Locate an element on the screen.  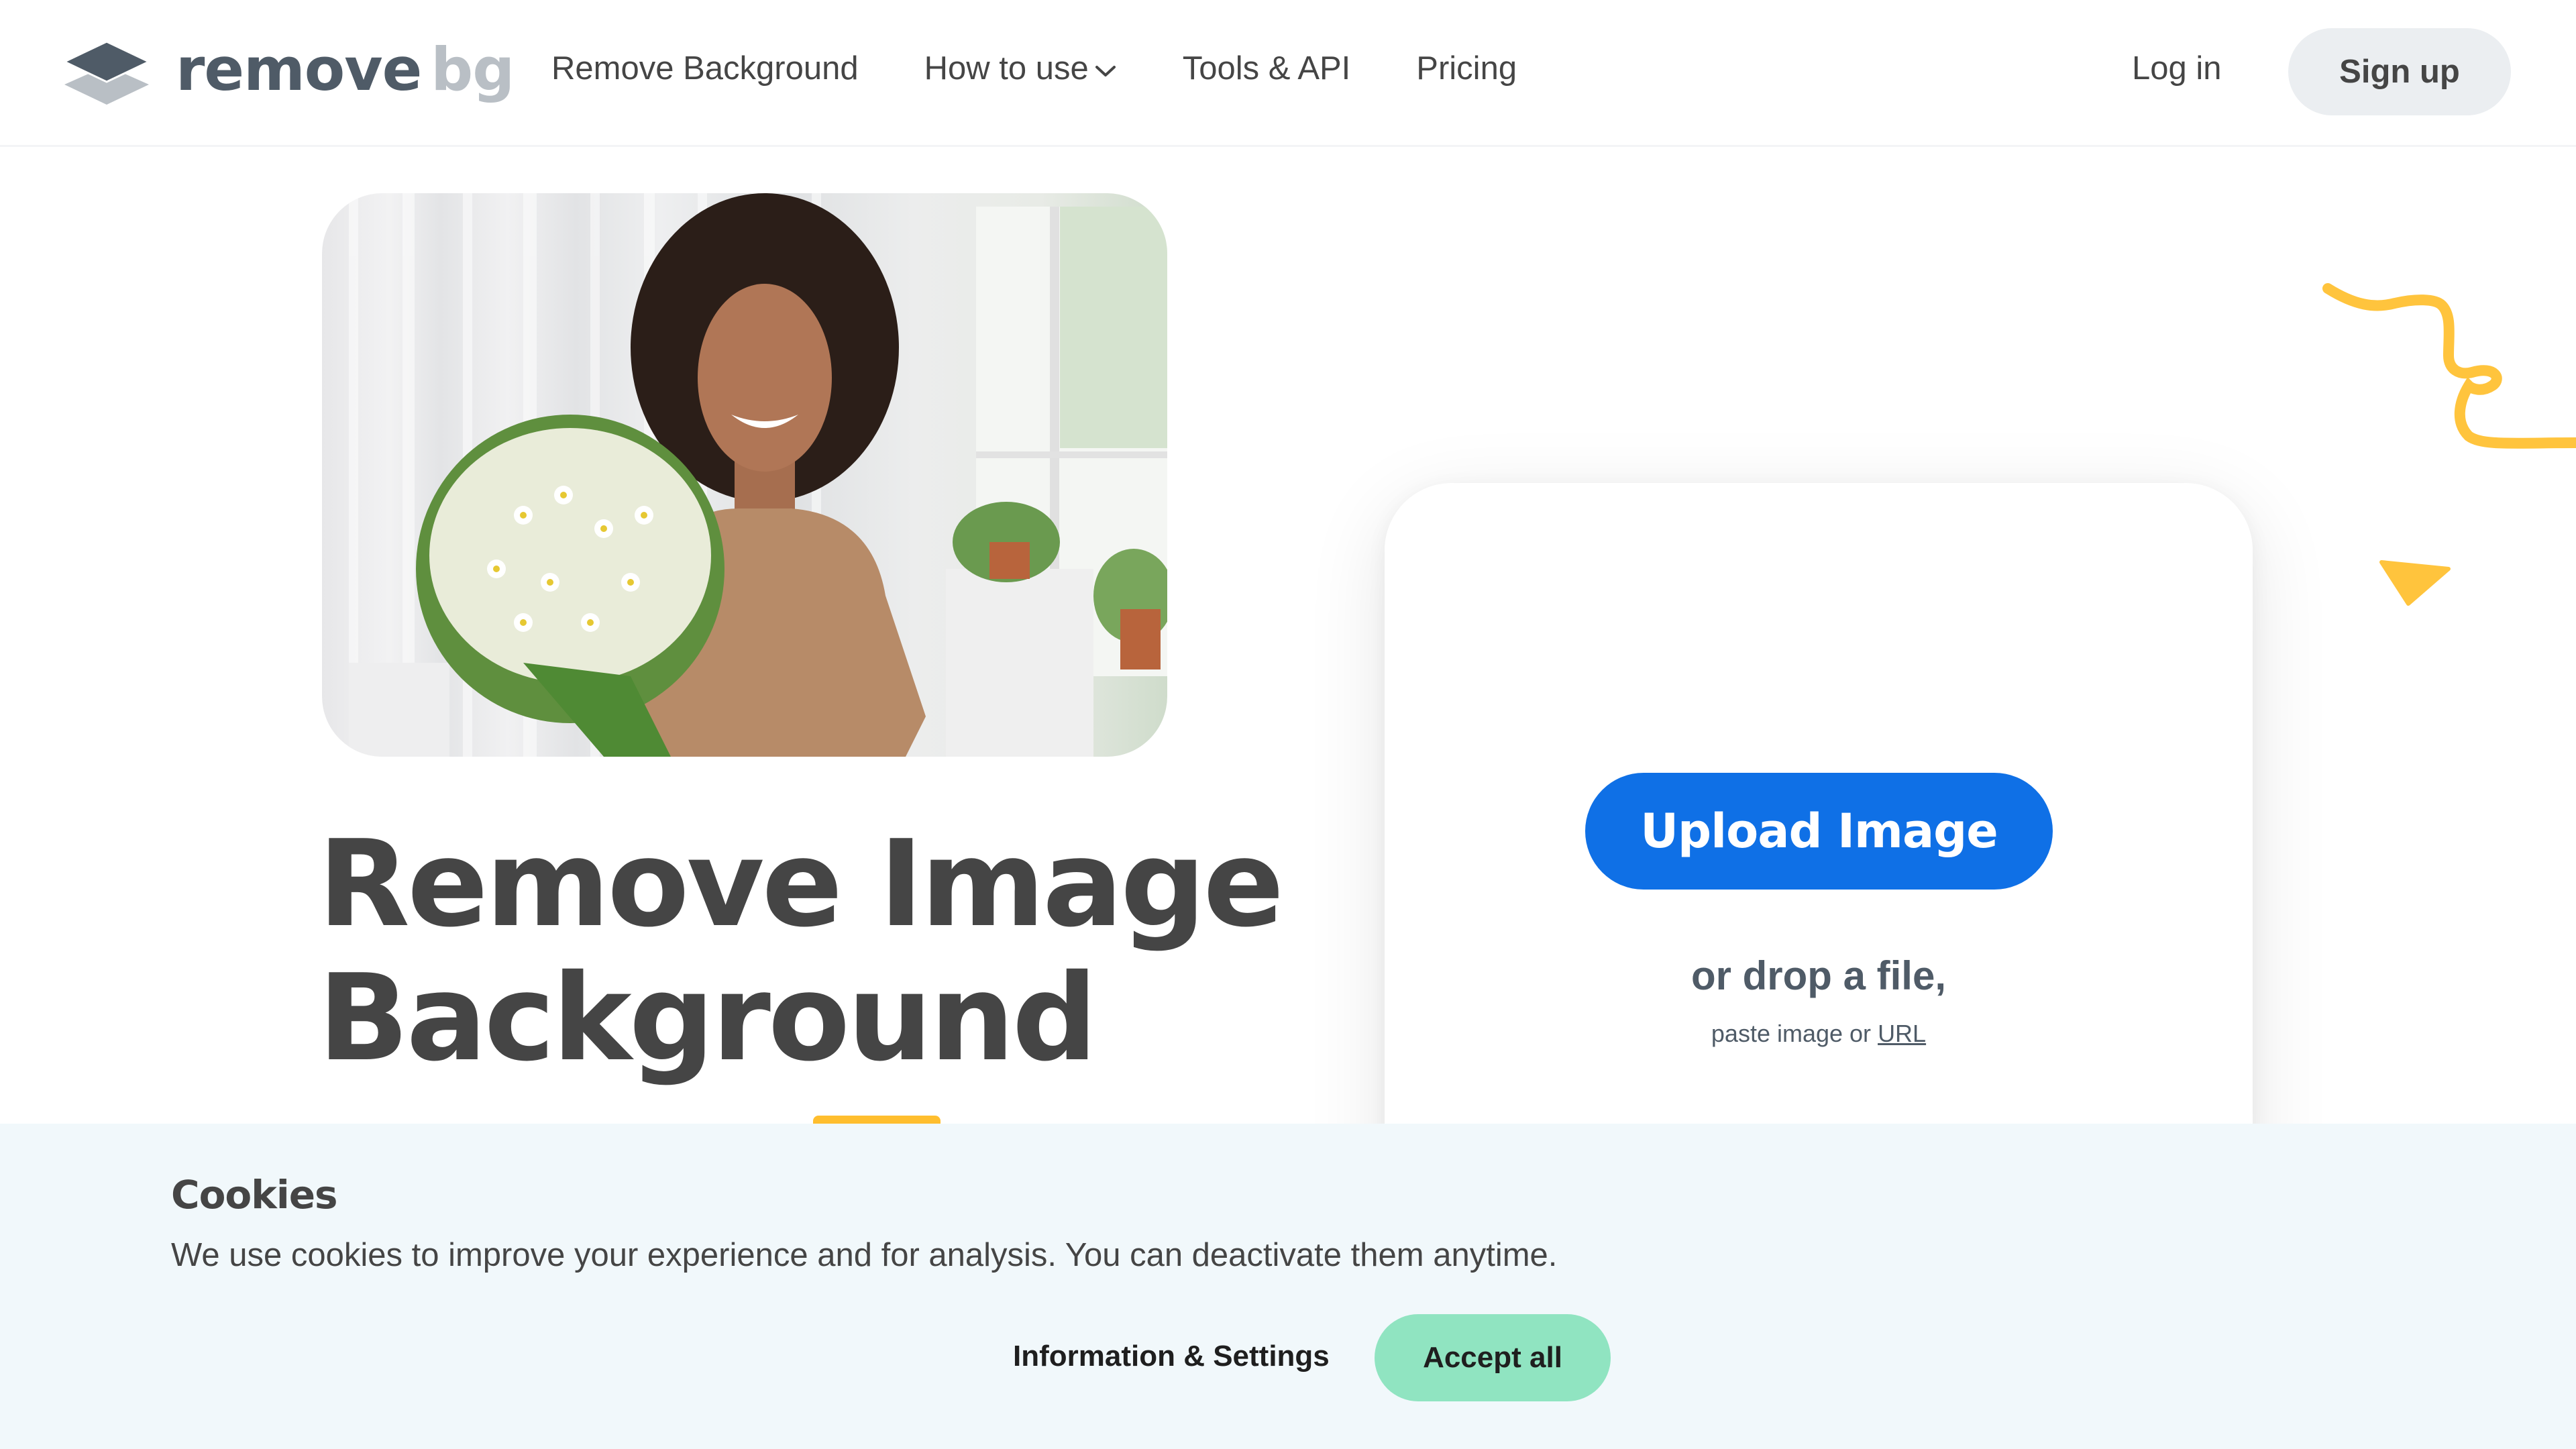
nav-pricing: Pricing is located at coordinates (1466, 68).